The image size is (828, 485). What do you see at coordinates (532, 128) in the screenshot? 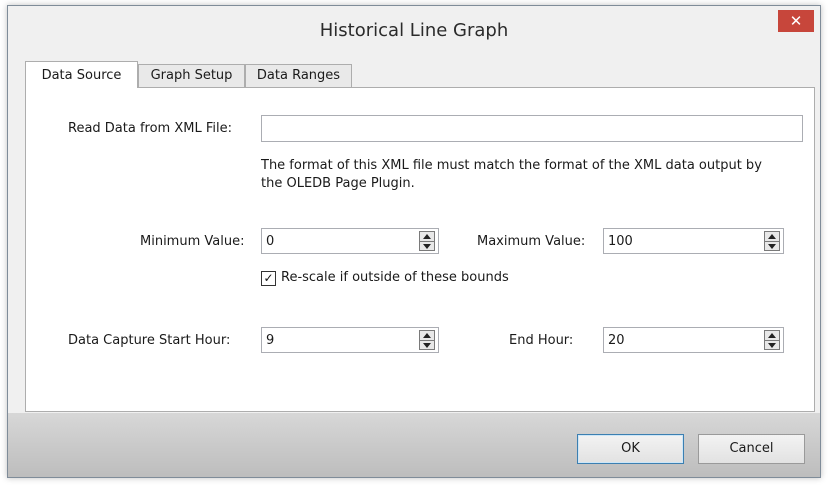
I see `xml-file-input` at bounding box center [532, 128].